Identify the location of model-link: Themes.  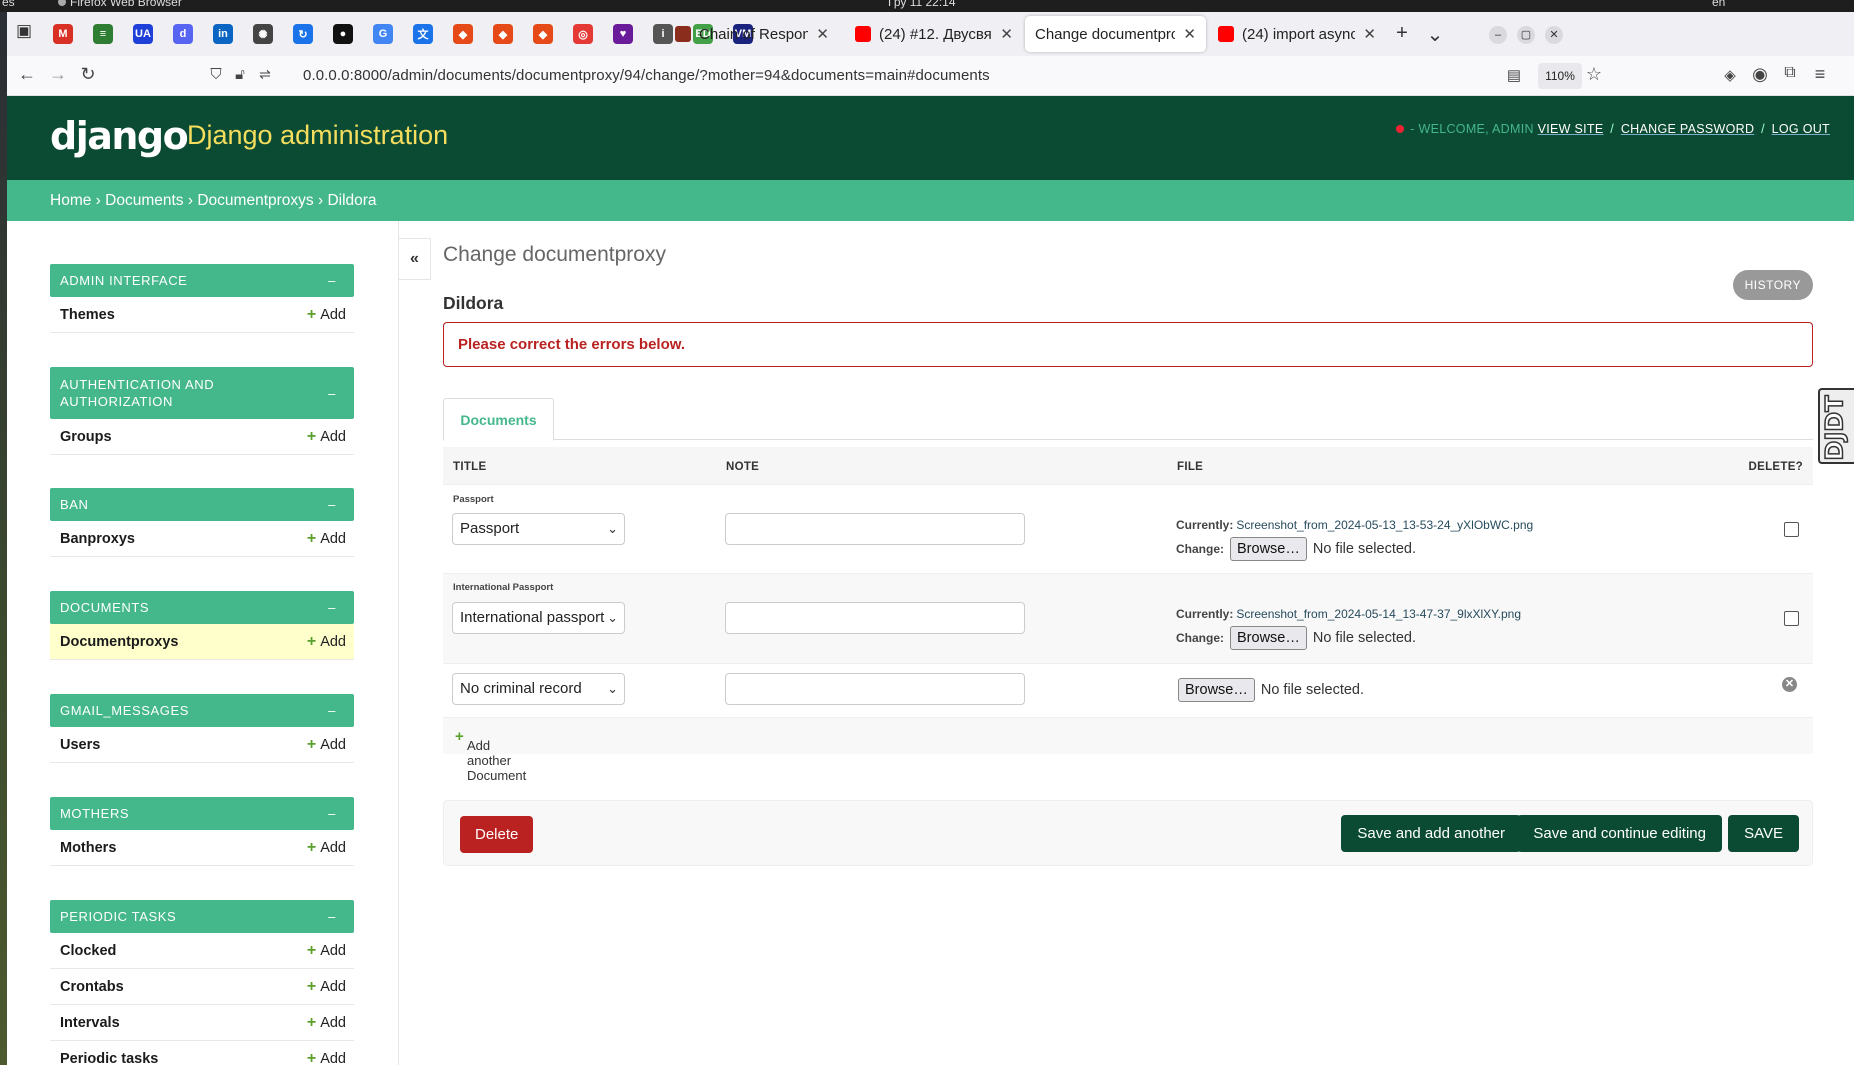
(87, 315).